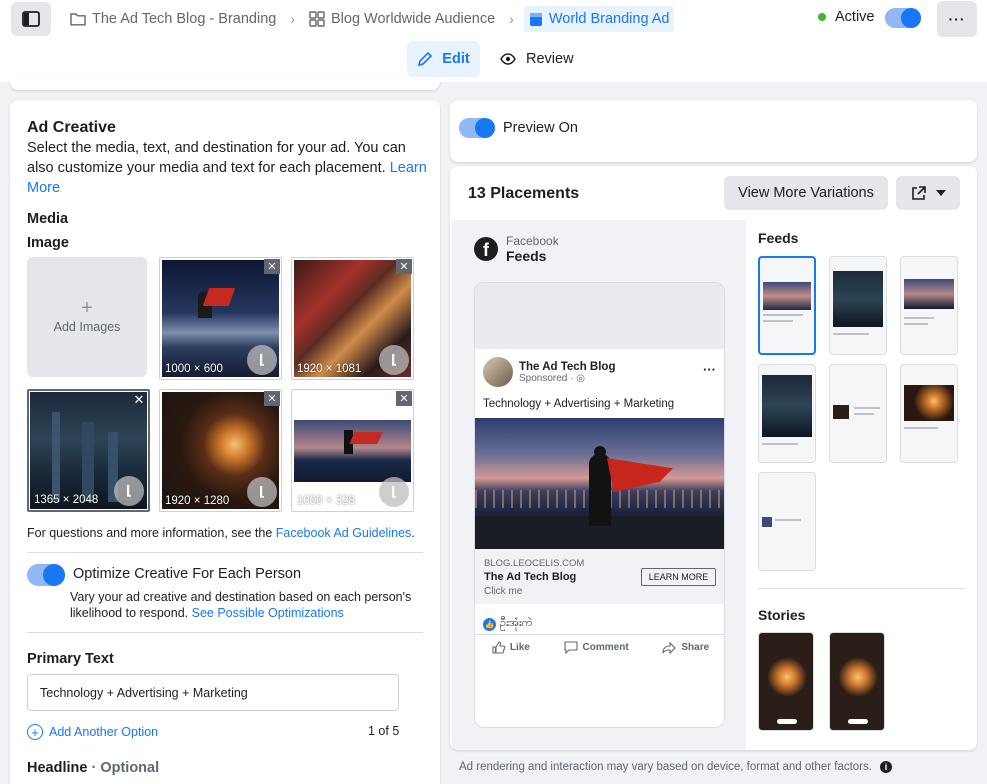  I want to click on ellipsis-icon: ···, so click(957, 19).